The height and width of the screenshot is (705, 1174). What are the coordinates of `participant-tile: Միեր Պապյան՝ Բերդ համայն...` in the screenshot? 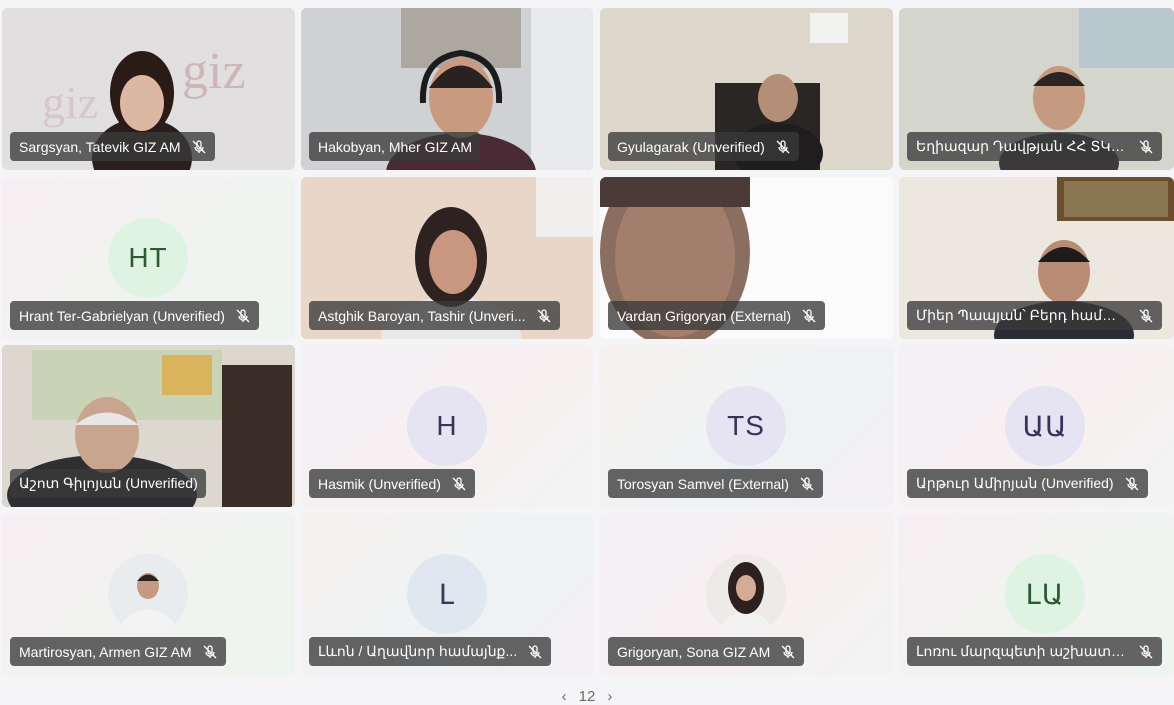 It's located at (1036, 258).